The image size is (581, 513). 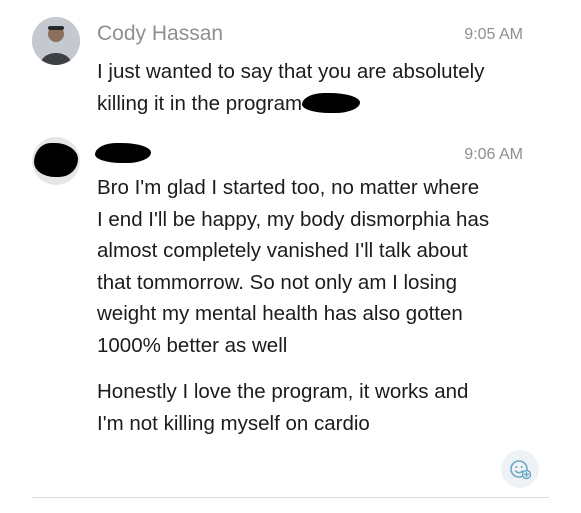 I want to click on message-timestamp: 9:05 AM, so click(x=493, y=34).